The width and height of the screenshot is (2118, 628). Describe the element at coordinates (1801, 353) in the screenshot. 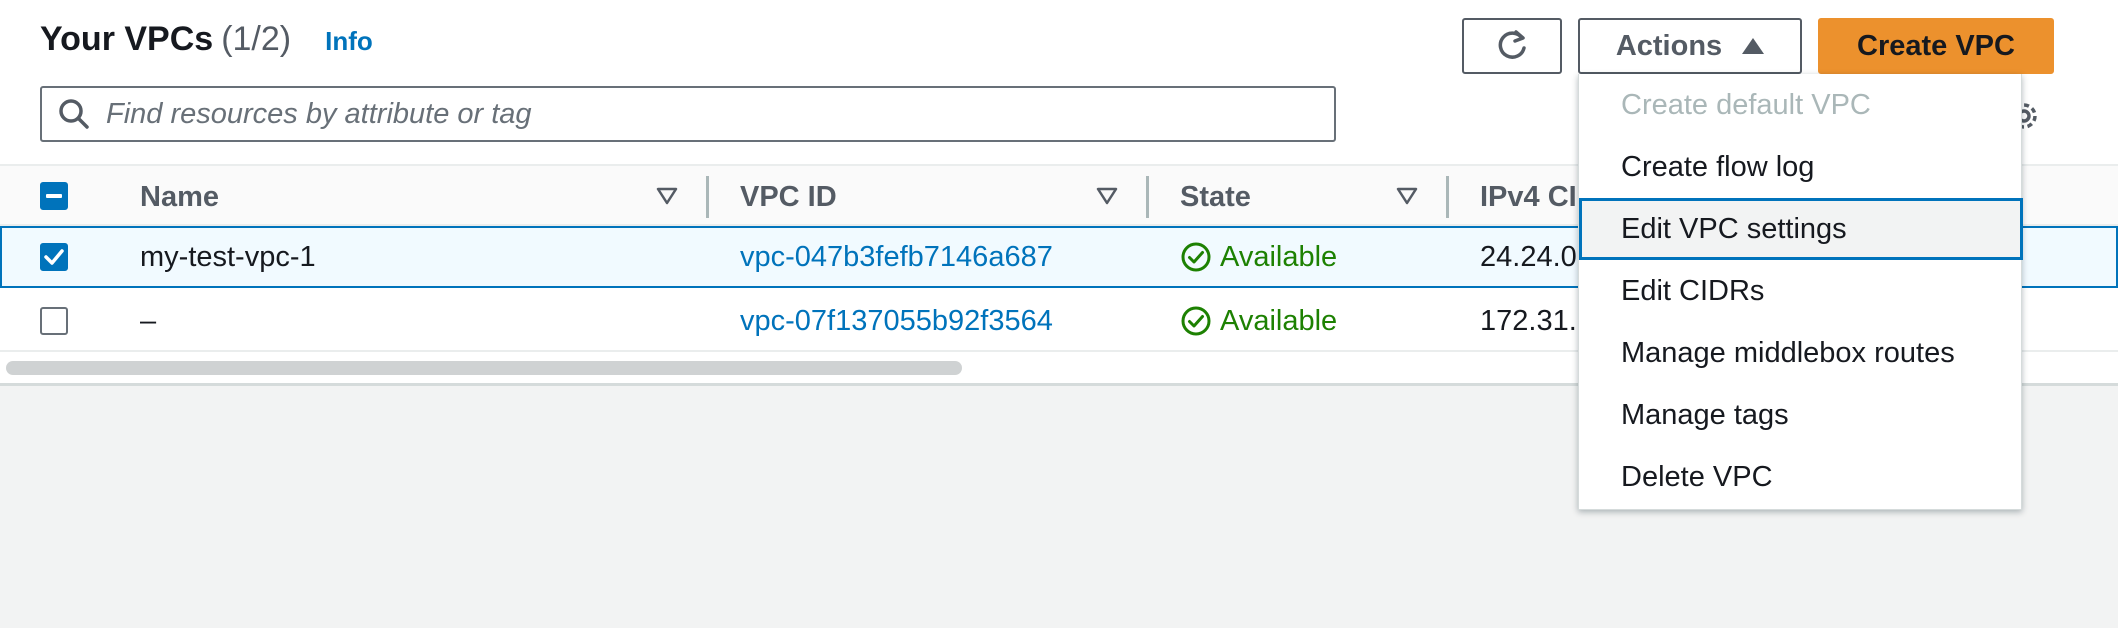

I see `menu-item-manage-middlebox-routes: Manage middlebox routes` at that location.